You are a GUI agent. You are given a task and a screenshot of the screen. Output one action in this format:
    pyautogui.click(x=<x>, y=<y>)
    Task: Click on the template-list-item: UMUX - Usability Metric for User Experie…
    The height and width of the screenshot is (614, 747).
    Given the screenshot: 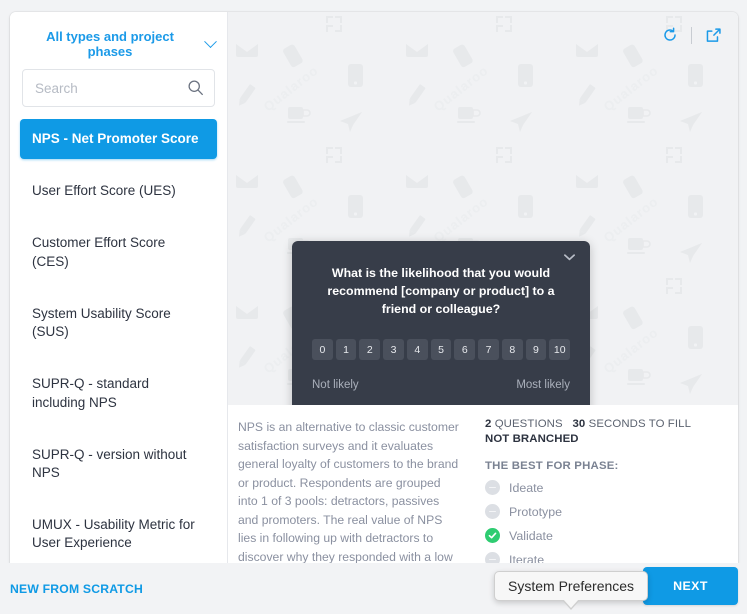 What is the action you would take?
    pyautogui.click(x=118, y=534)
    